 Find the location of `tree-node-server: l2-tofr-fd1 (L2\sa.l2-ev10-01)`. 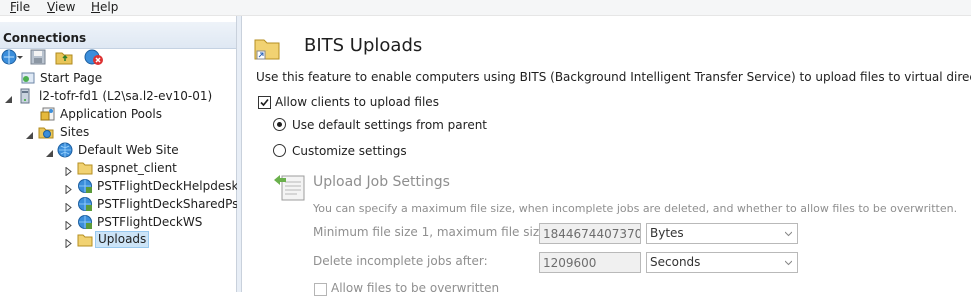

tree-node-server: l2-tofr-fd1 (L2\sa.l2-ev10-01) is located at coordinates (118, 96).